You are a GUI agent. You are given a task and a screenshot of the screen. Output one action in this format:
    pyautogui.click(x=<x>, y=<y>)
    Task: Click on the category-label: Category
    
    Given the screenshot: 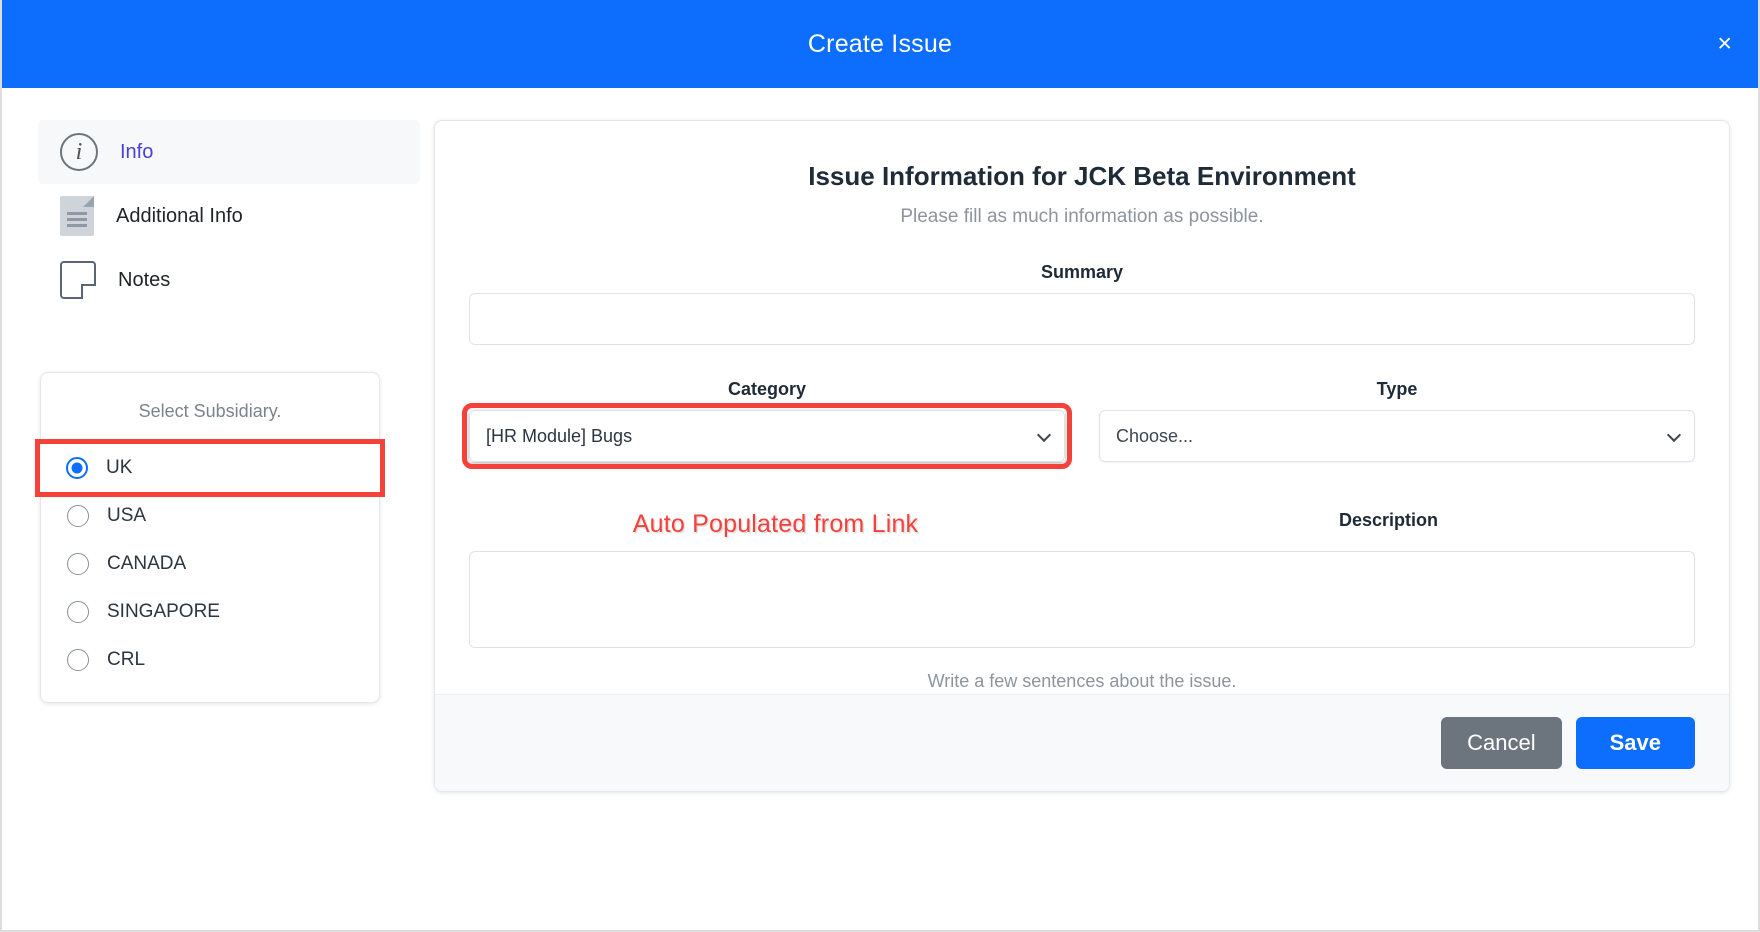 What is the action you would take?
    pyautogui.click(x=767, y=389)
    